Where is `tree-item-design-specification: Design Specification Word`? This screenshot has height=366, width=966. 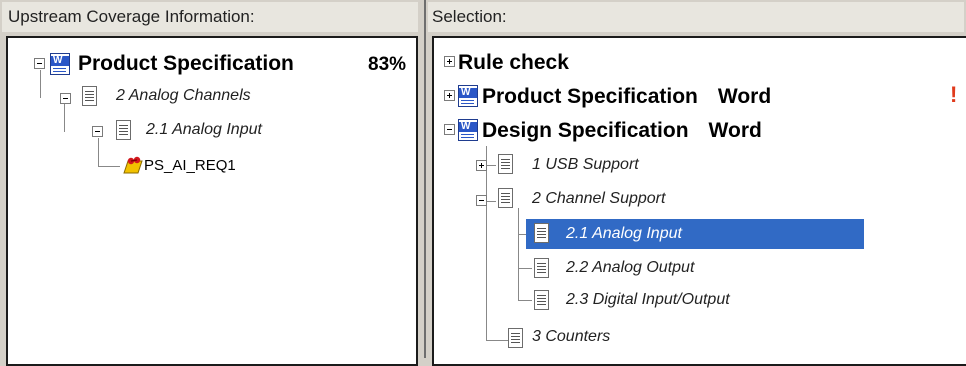
tree-item-design-specification: Design Specification Word is located at coordinates (622, 131).